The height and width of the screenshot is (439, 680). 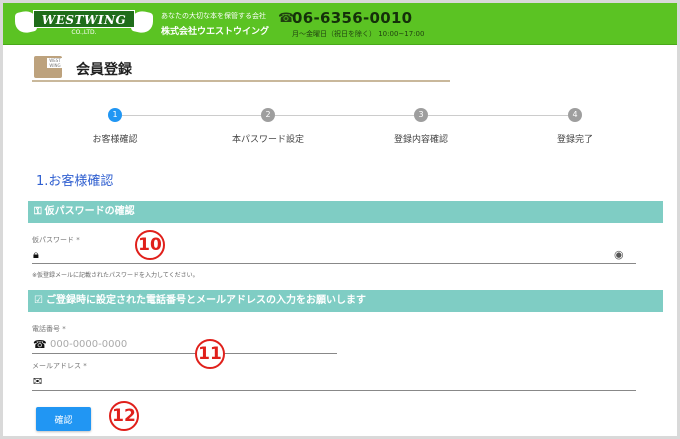 What do you see at coordinates (268, 115) in the screenshot?
I see `step-2-dot: 2` at bounding box center [268, 115].